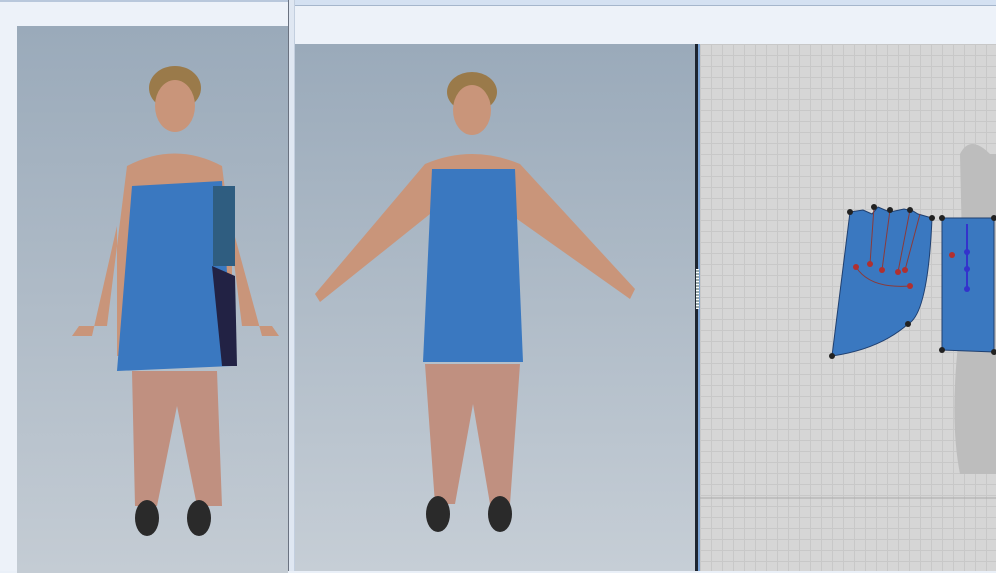  Describe the element at coordinates (291, 285) in the screenshot. I see `panel-splitter` at that location.